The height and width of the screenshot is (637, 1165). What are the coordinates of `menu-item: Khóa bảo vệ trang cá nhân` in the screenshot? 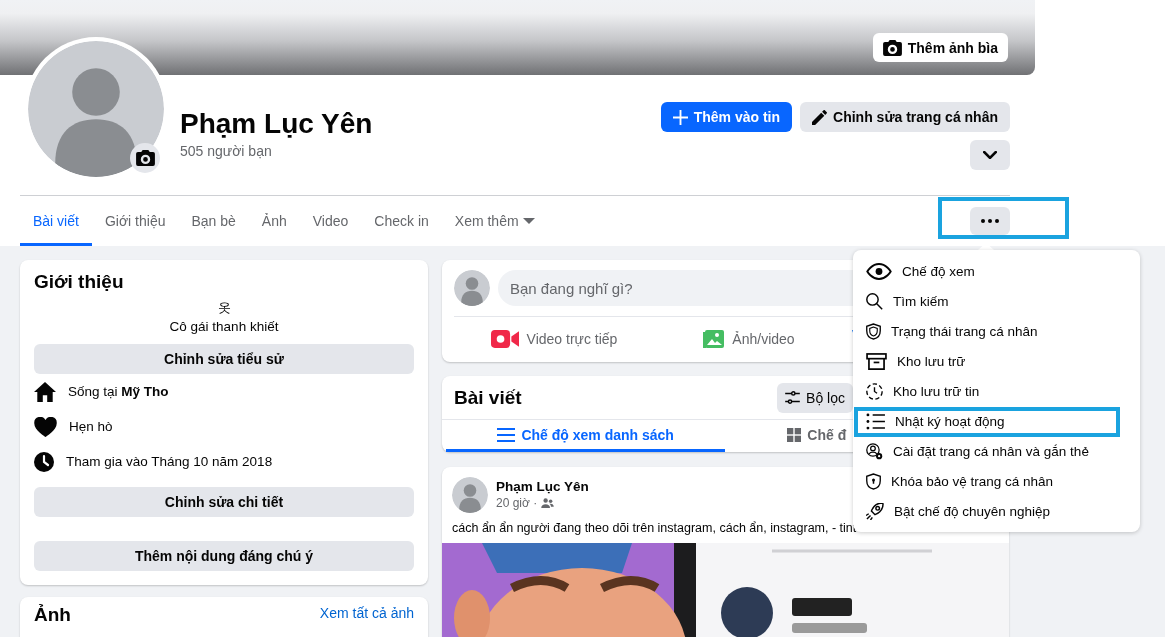 It's located at (997, 481).